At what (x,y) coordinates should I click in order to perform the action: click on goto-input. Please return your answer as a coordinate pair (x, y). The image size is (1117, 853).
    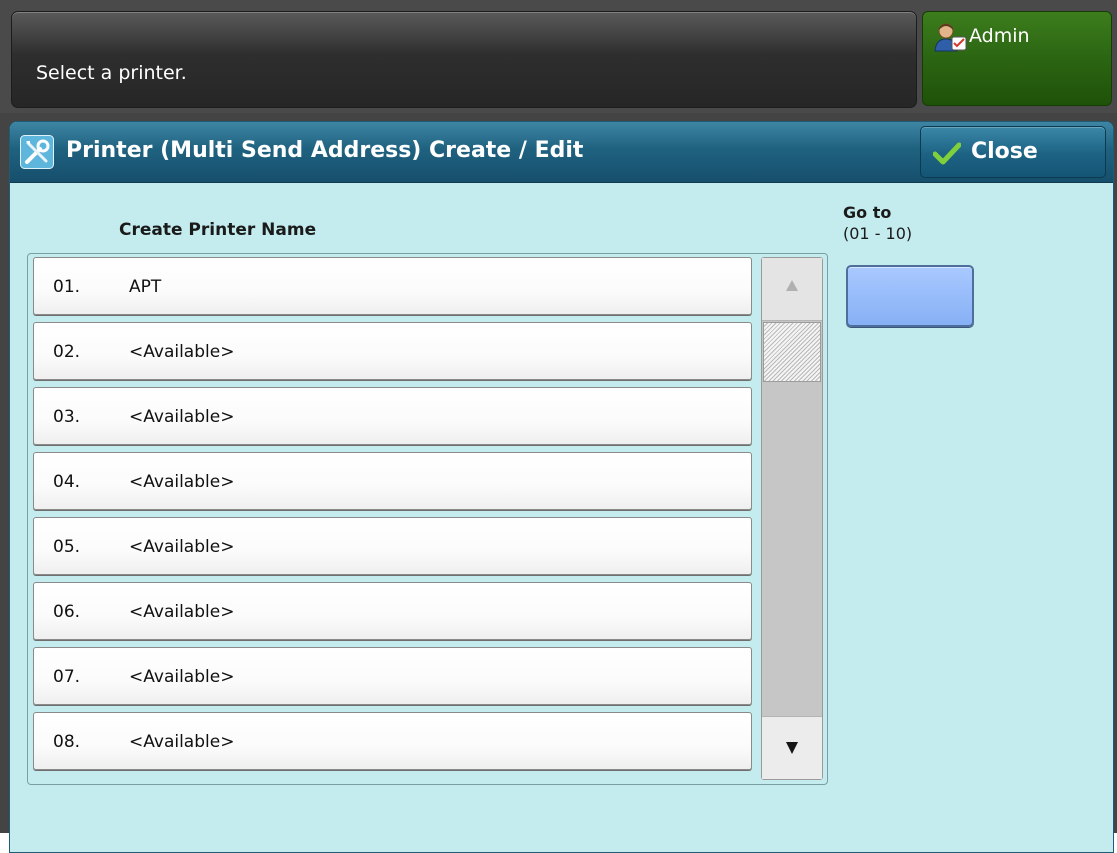
    Looking at the image, I should click on (910, 296).